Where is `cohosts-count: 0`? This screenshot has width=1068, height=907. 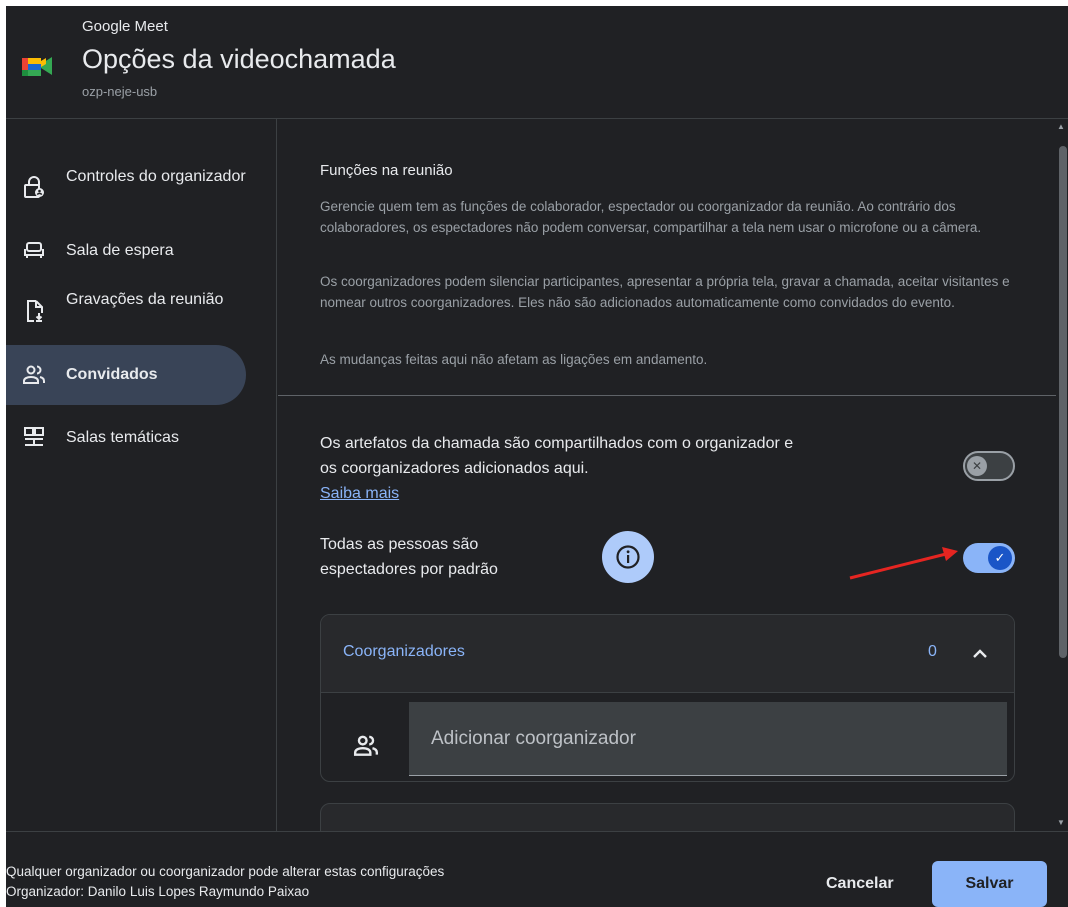
cohosts-count: 0 is located at coordinates (932, 651).